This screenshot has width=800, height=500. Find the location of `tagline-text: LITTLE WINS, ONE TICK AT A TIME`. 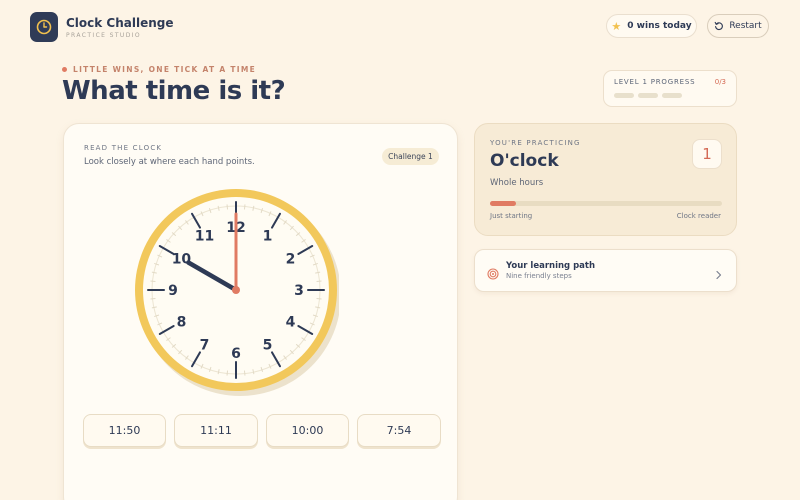

tagline-text: LITTLE WINS, ONE TICK AT A TIME is located at coordinates (165, 69).